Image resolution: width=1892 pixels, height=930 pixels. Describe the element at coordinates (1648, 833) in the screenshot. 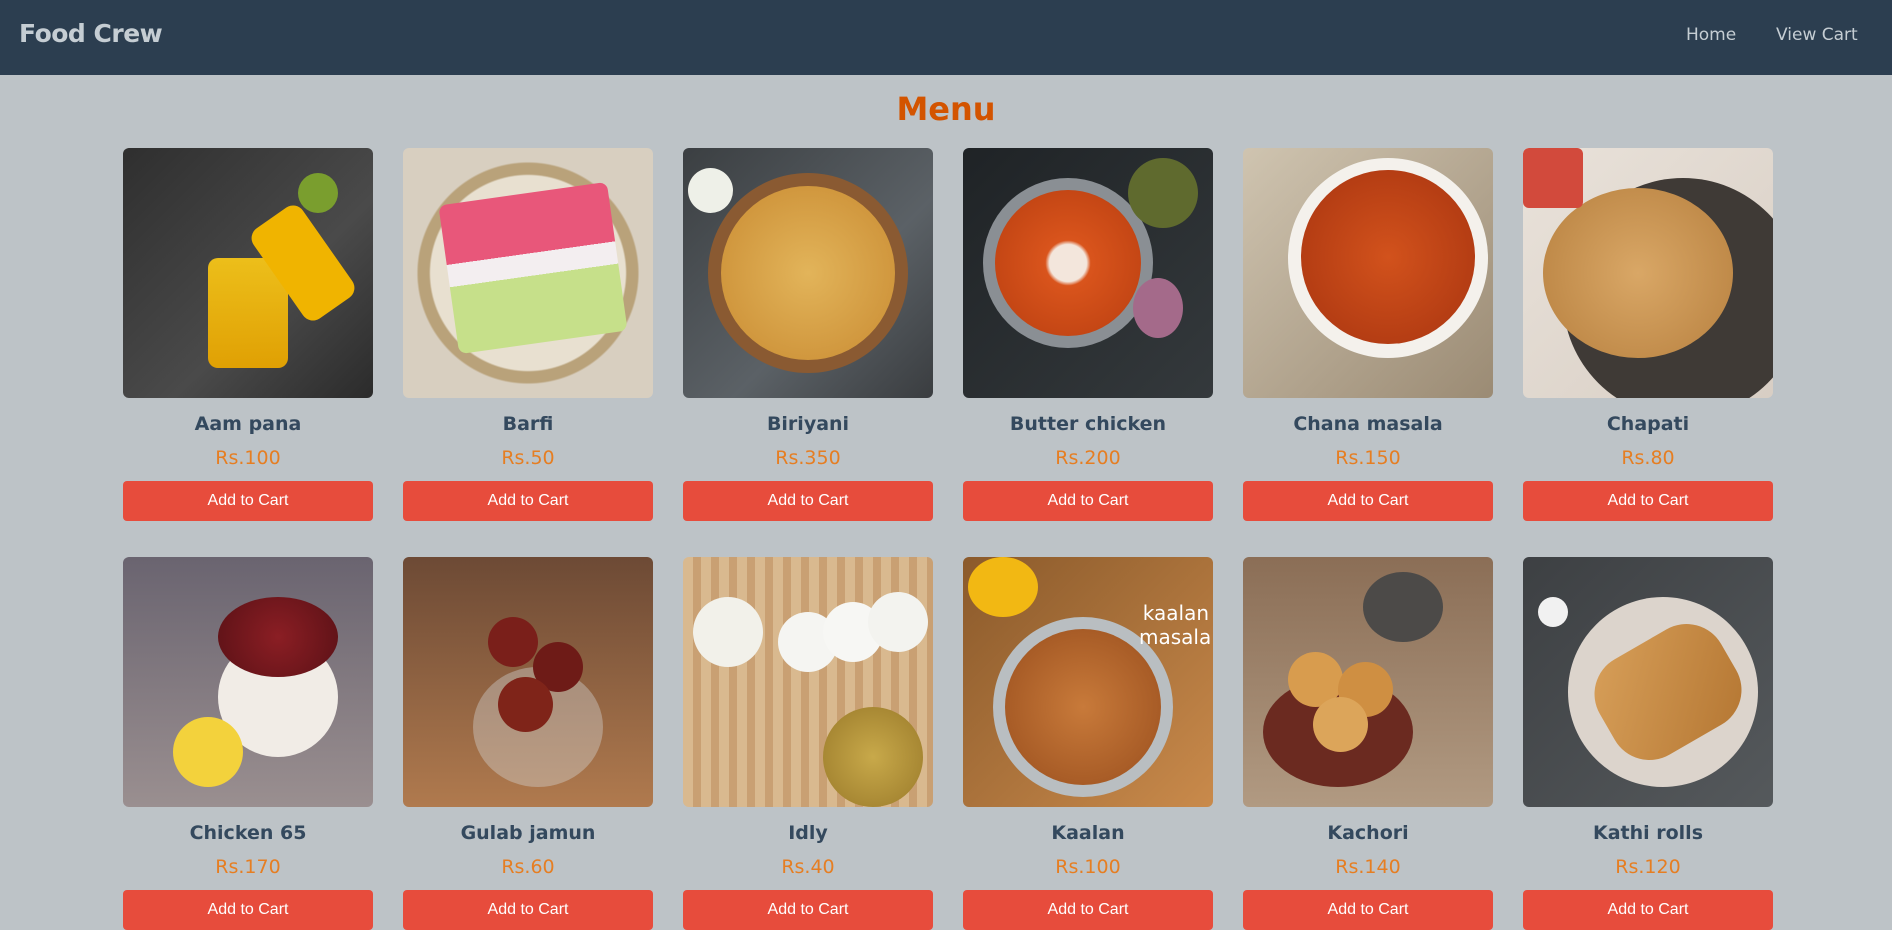

I see `item-name: Kathi rolls` at that location.